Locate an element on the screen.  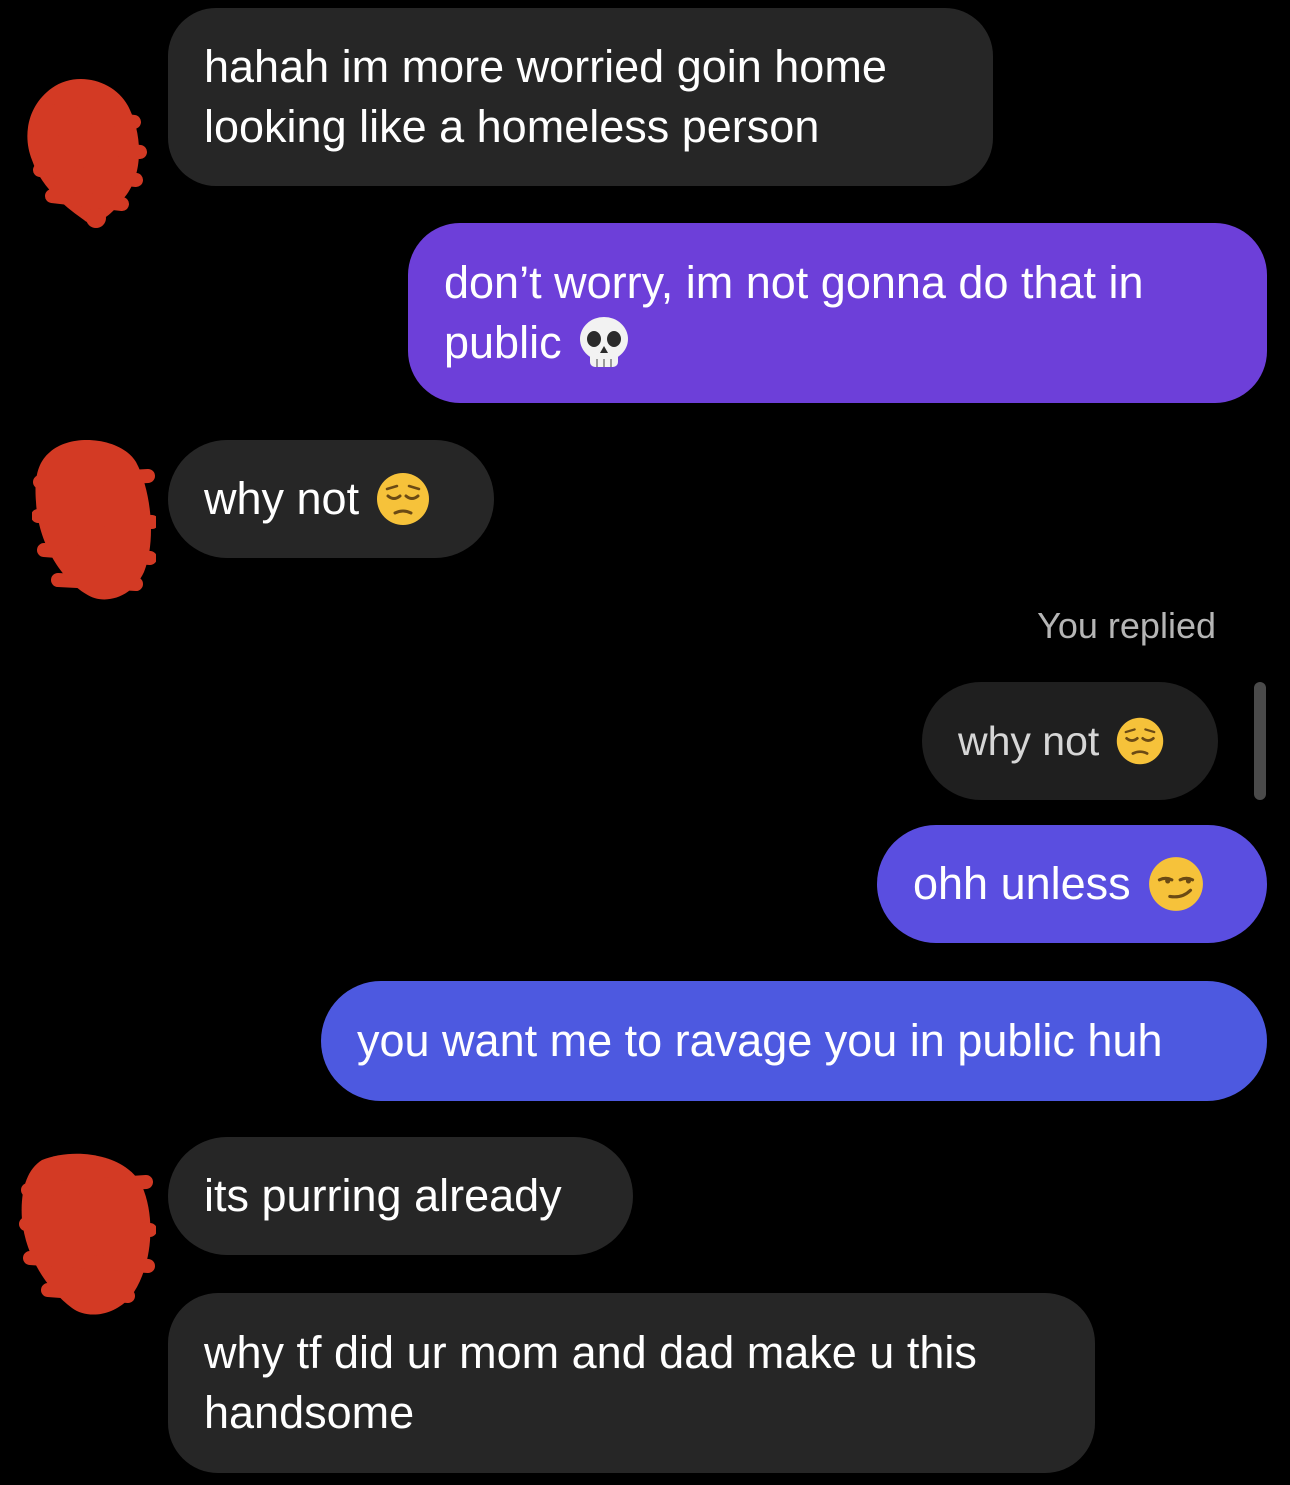
quoted-reply-bubble: why not is located at coordinates (1070, 741).